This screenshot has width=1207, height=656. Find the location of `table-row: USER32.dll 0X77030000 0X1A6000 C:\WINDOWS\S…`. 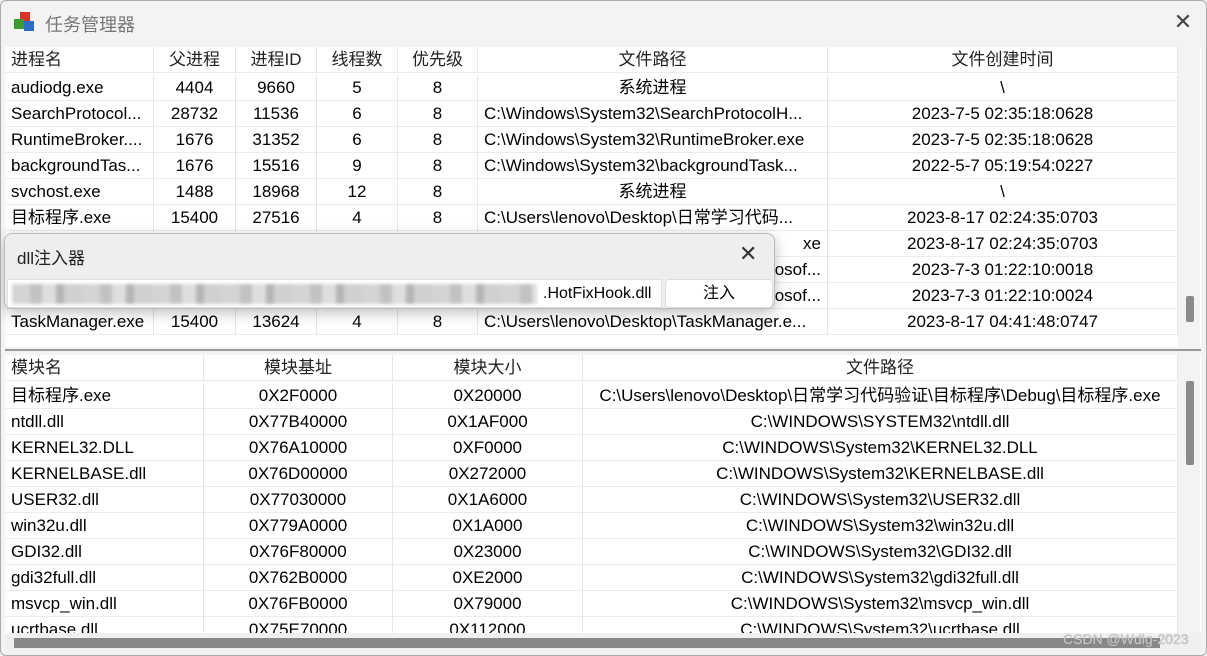

table-row: USER32.dll 0X77030000 0X1A6000 C:\WINDOWS\S… is located at coordinates (591, 500).